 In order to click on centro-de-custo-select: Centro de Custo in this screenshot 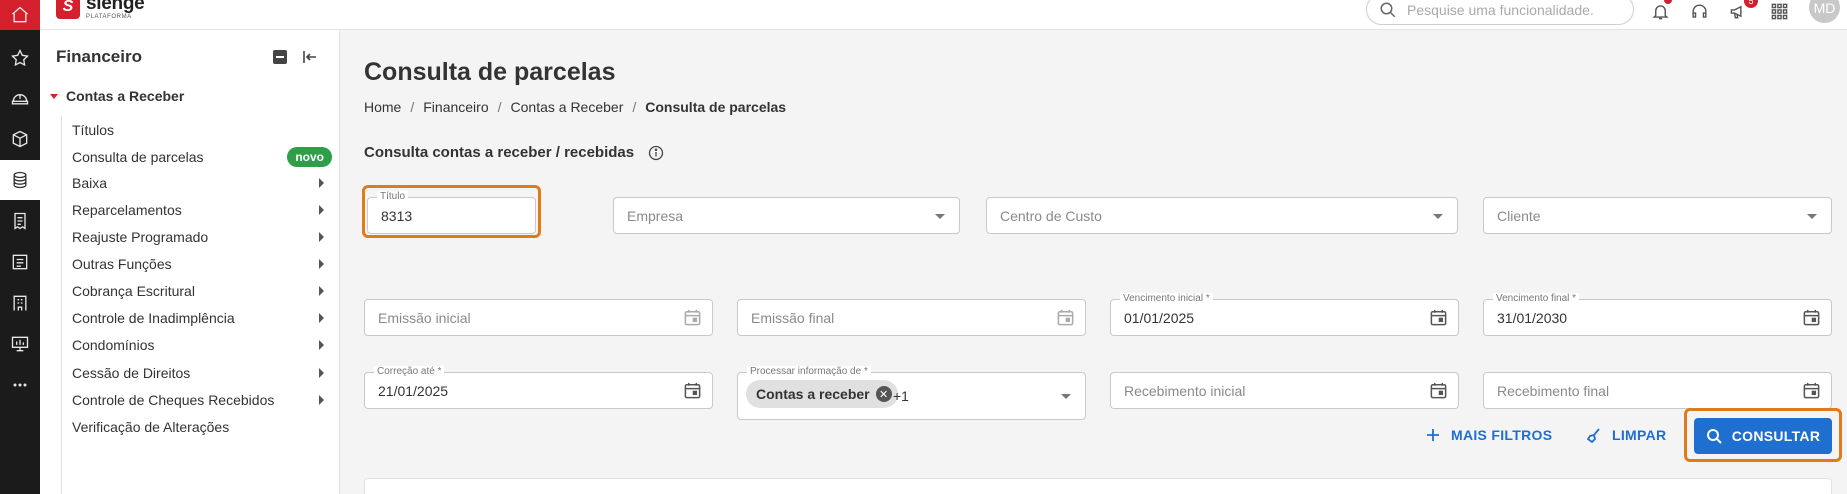, I will do `click(1222, 215)`.